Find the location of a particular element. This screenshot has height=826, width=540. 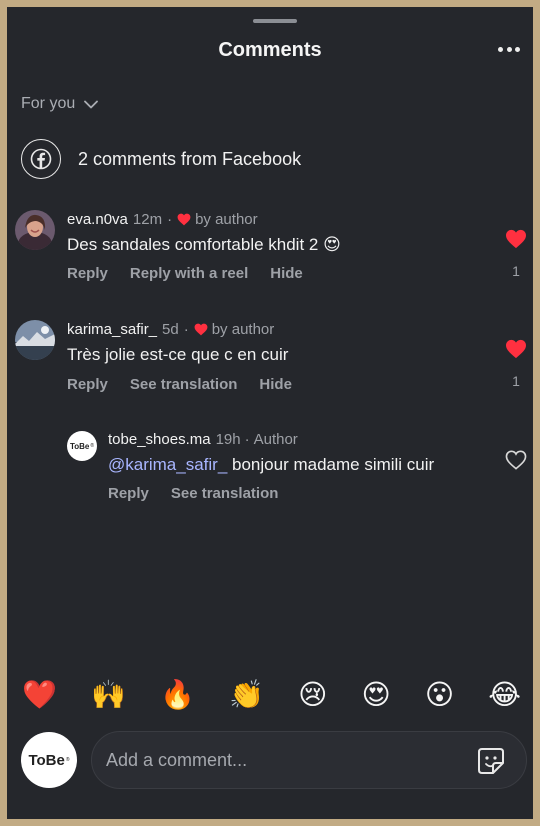

filter-label: For you is located at coordinates (48, 103).